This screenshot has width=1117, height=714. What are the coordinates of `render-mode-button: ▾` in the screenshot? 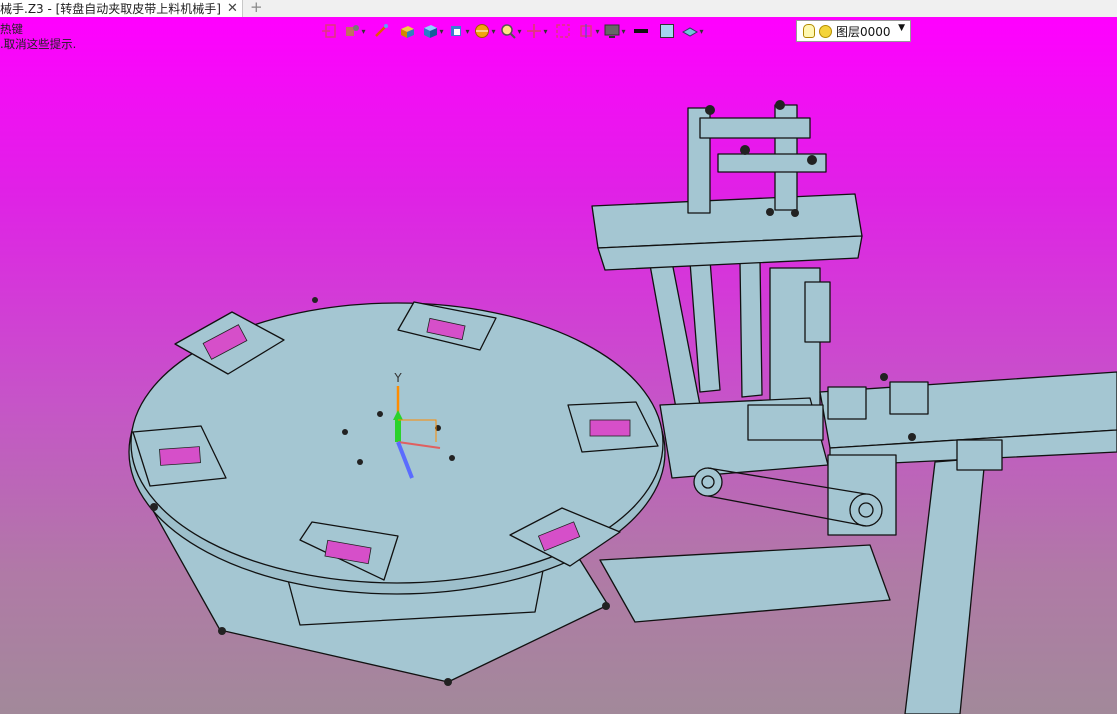 It's located at (485, 31).